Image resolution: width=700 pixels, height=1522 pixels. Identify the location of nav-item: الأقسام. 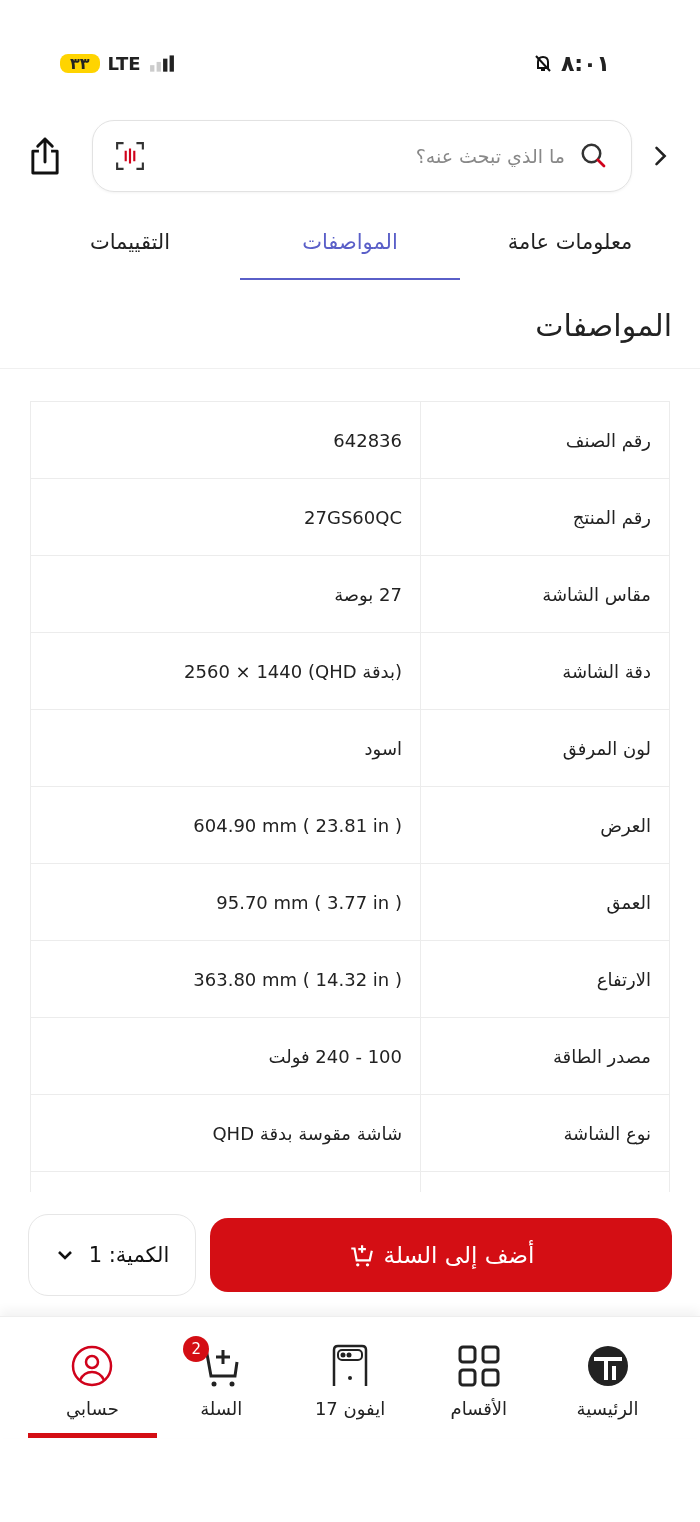
(479, 1377).